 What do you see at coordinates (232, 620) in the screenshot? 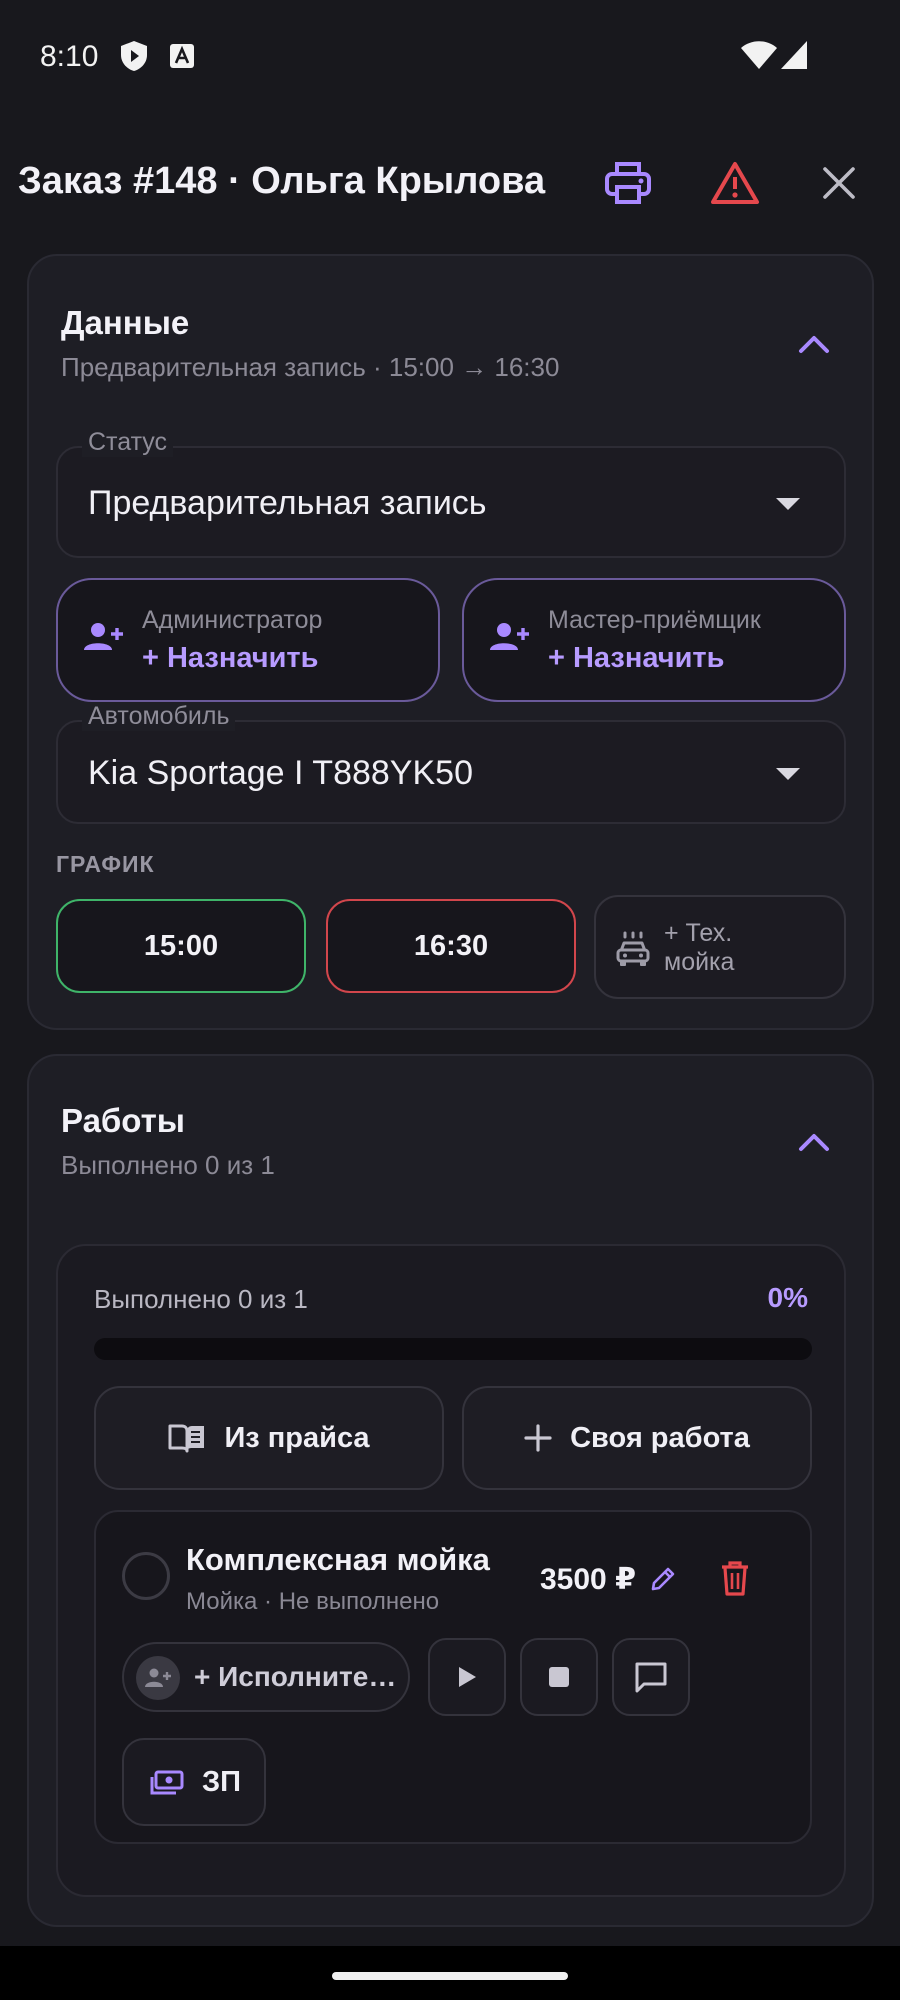
I see `administrator-label: Администратор` at bounding box center [232, 620].